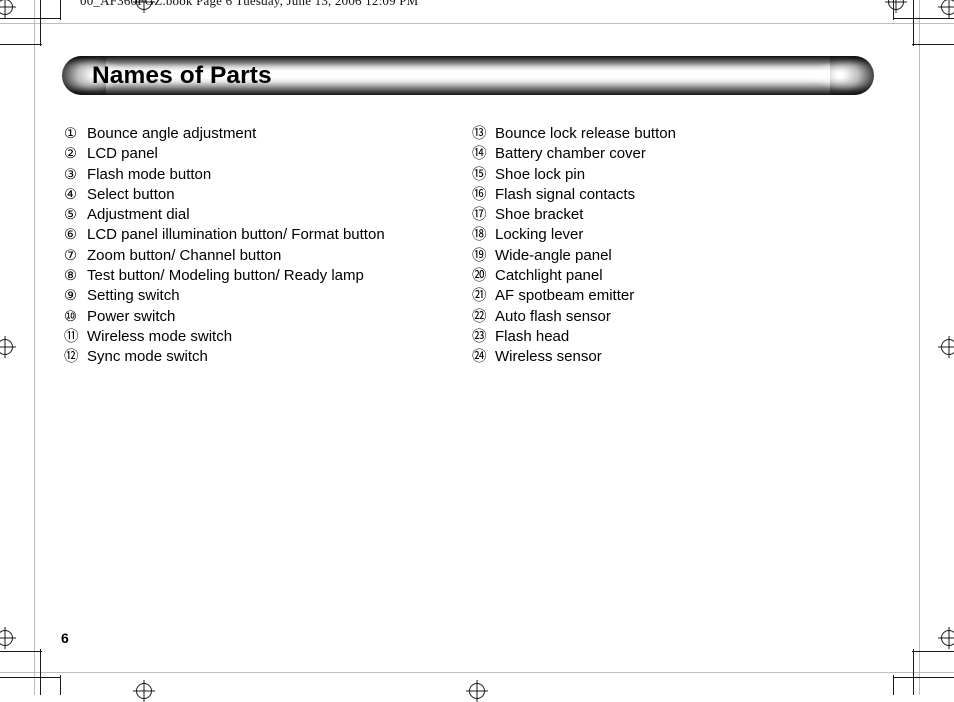  Describe the element at coordinates (672, 317) in the screenshot. I see `part-list-item: ㉒Auto flash sensor` at that location.